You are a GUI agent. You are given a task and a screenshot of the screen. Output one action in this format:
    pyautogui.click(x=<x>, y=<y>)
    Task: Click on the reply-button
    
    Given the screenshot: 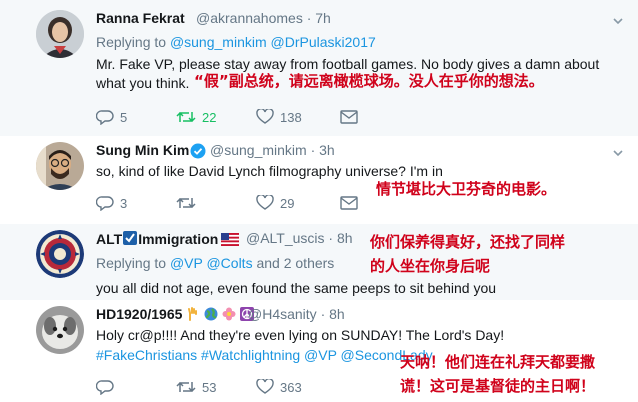 What is the action you would take?
    pyautogui.click(x=108, y=387)
    